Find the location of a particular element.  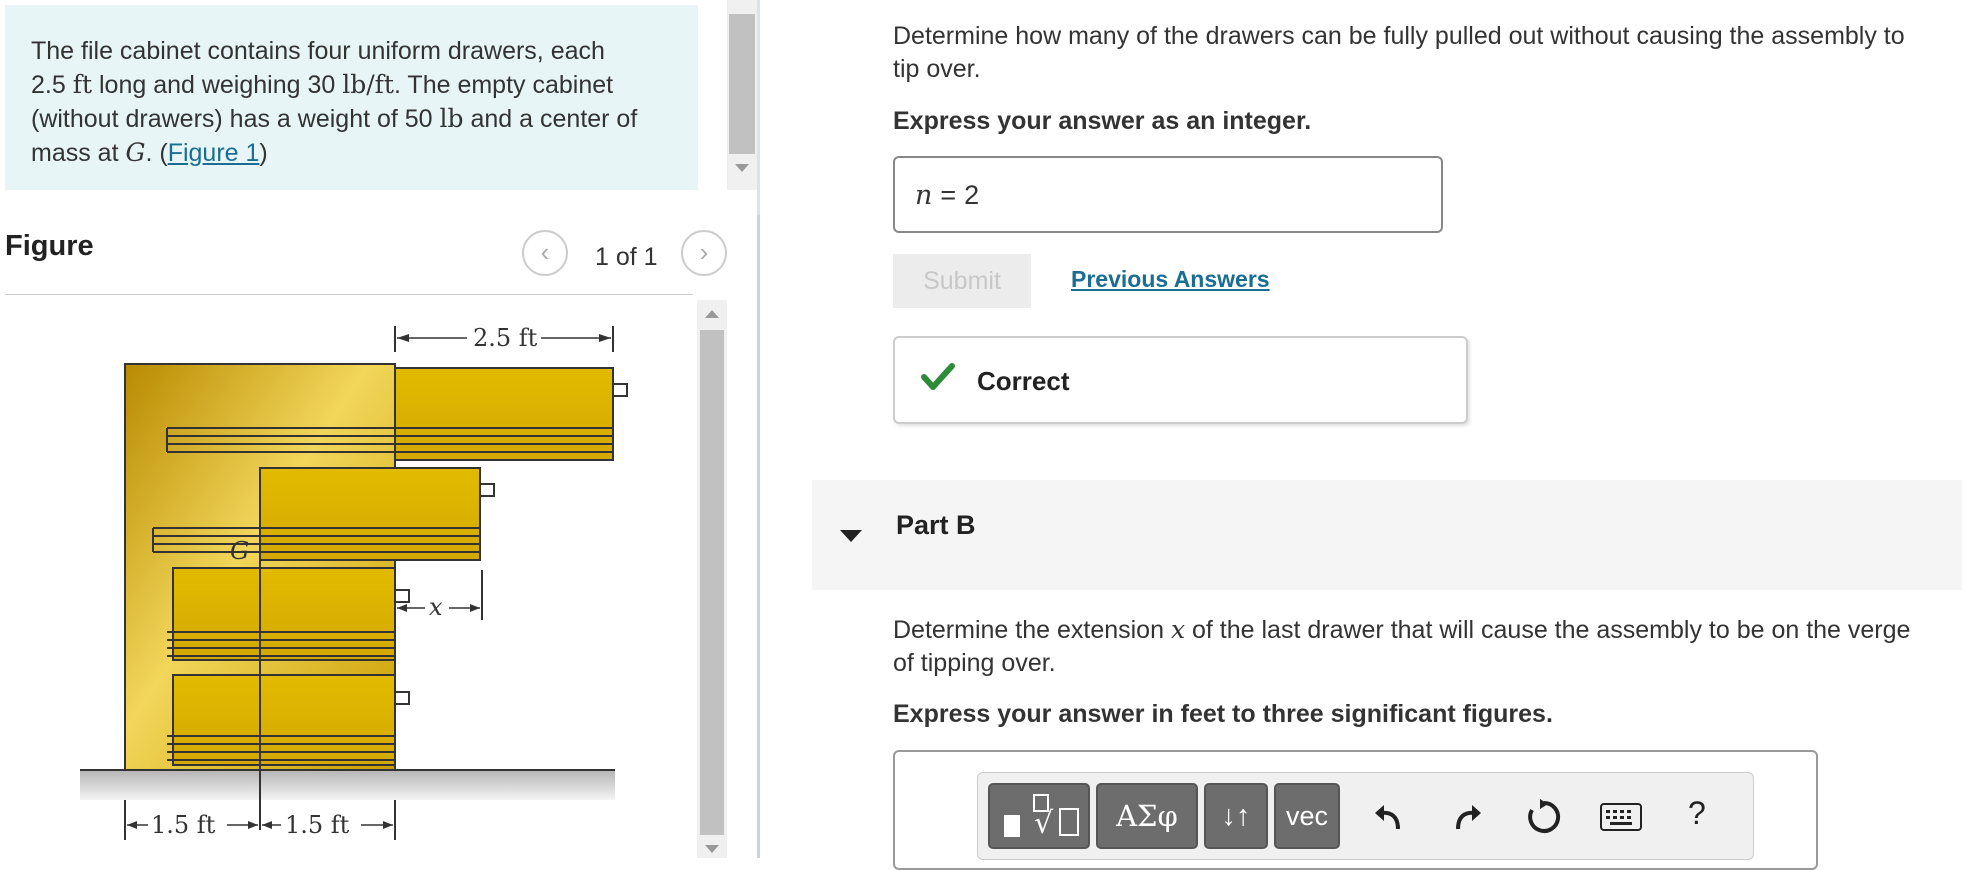

feedback-box: Correct is located at coordinates (1180, 380).